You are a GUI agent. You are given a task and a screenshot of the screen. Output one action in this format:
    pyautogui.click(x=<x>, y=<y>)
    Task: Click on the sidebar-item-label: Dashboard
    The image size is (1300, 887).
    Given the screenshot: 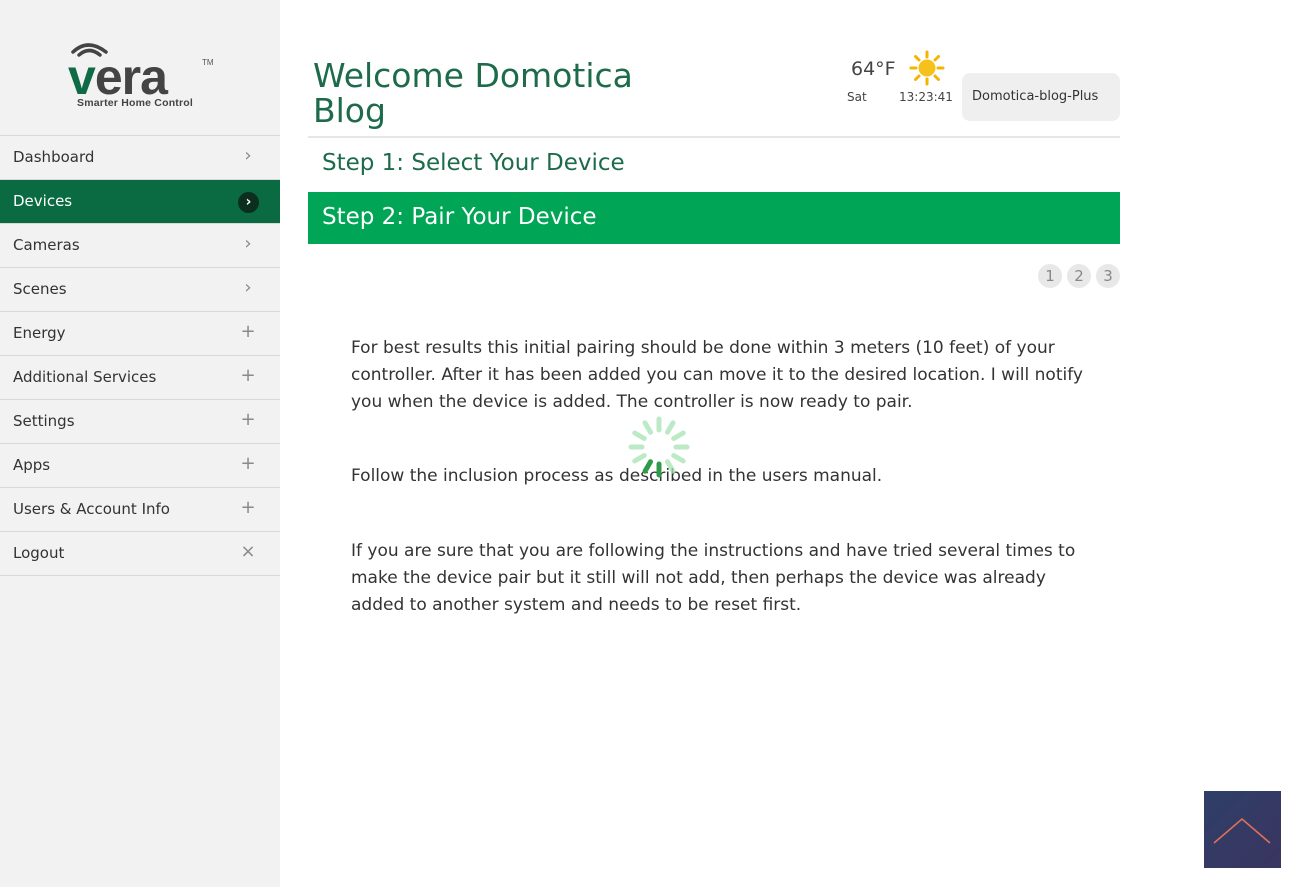 What is the action you would take?
    pyautogui.click(x=54, y=157)
    